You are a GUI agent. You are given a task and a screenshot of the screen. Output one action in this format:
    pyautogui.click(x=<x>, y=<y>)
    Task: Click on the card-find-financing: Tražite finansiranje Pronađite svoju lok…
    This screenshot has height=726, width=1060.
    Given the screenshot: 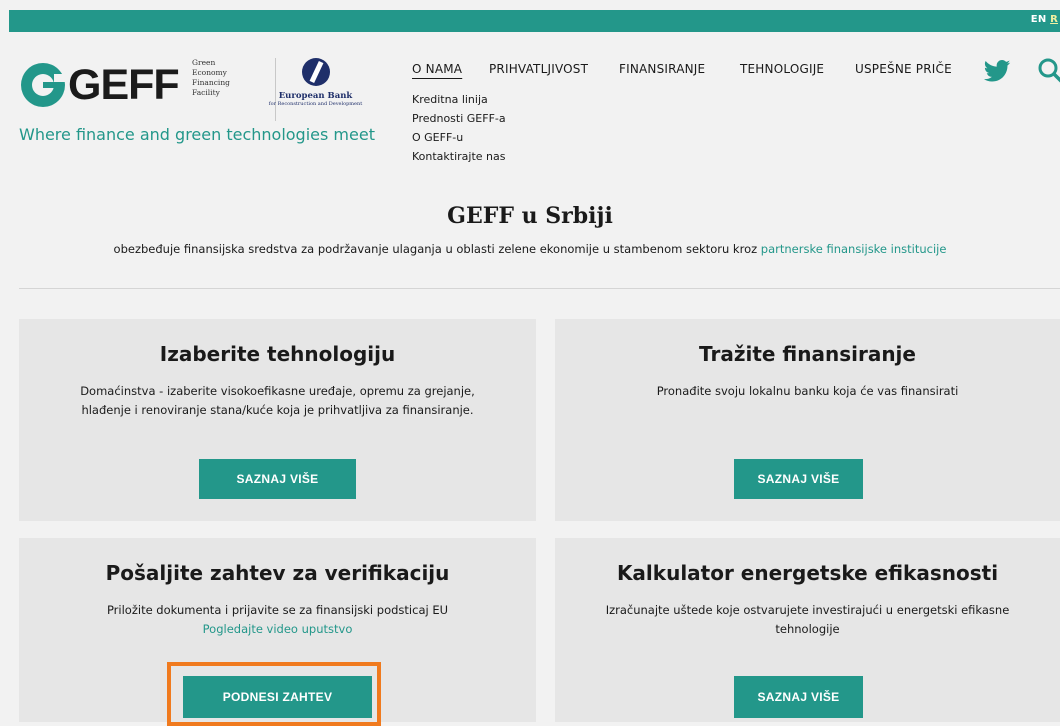 What is the action you would take?
    pyautogui.click(x=807, y=420)
    